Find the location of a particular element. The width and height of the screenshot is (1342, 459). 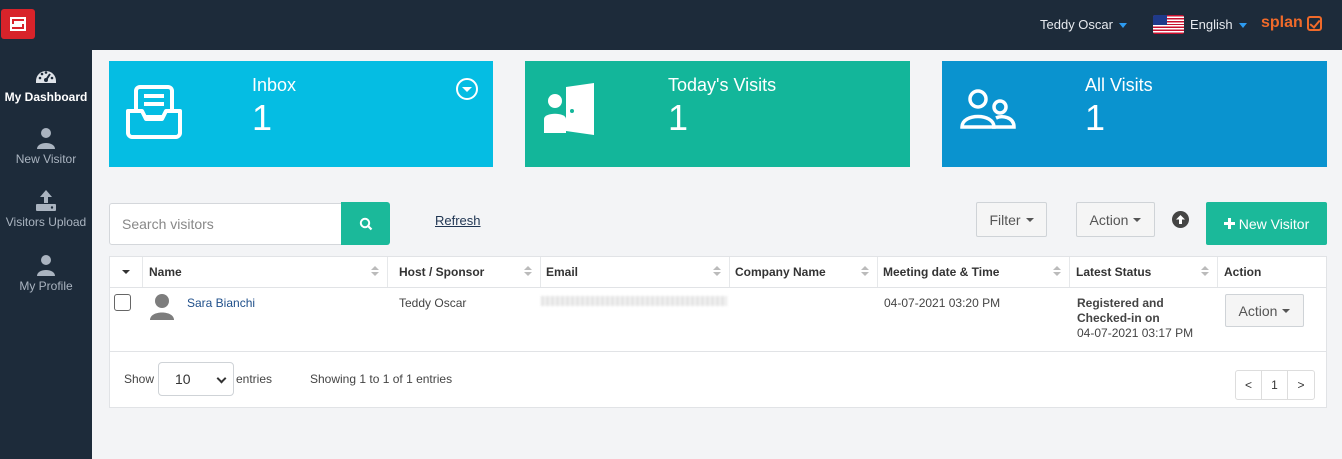

sidebar-item-label: My Profile is located at coordinates (46, 286).